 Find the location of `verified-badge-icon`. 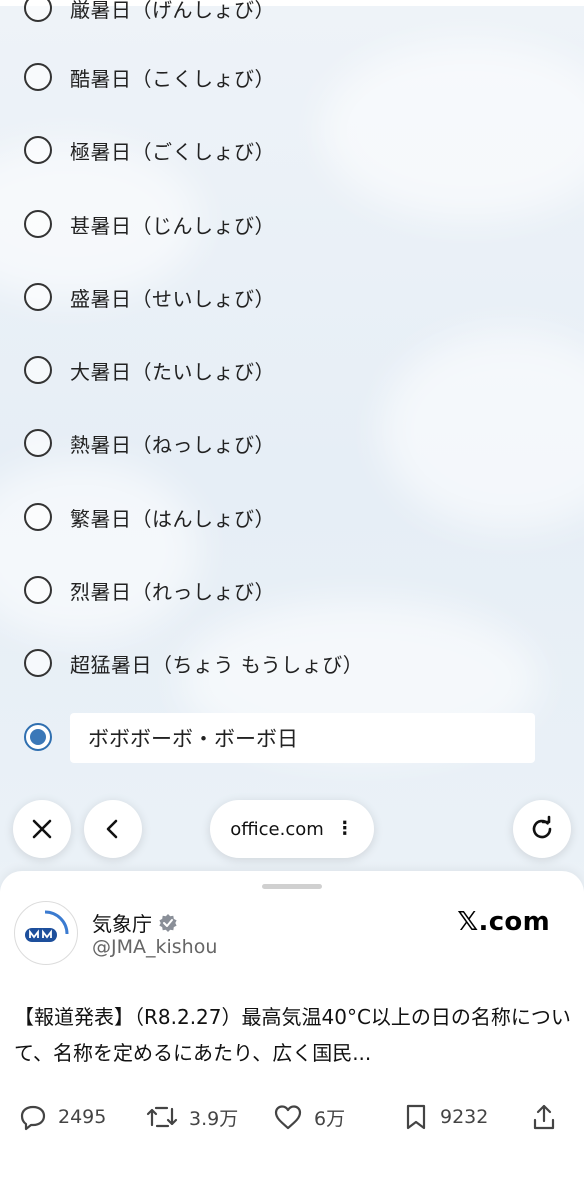

verified-badge-icon is located at coordinates (168, 922).